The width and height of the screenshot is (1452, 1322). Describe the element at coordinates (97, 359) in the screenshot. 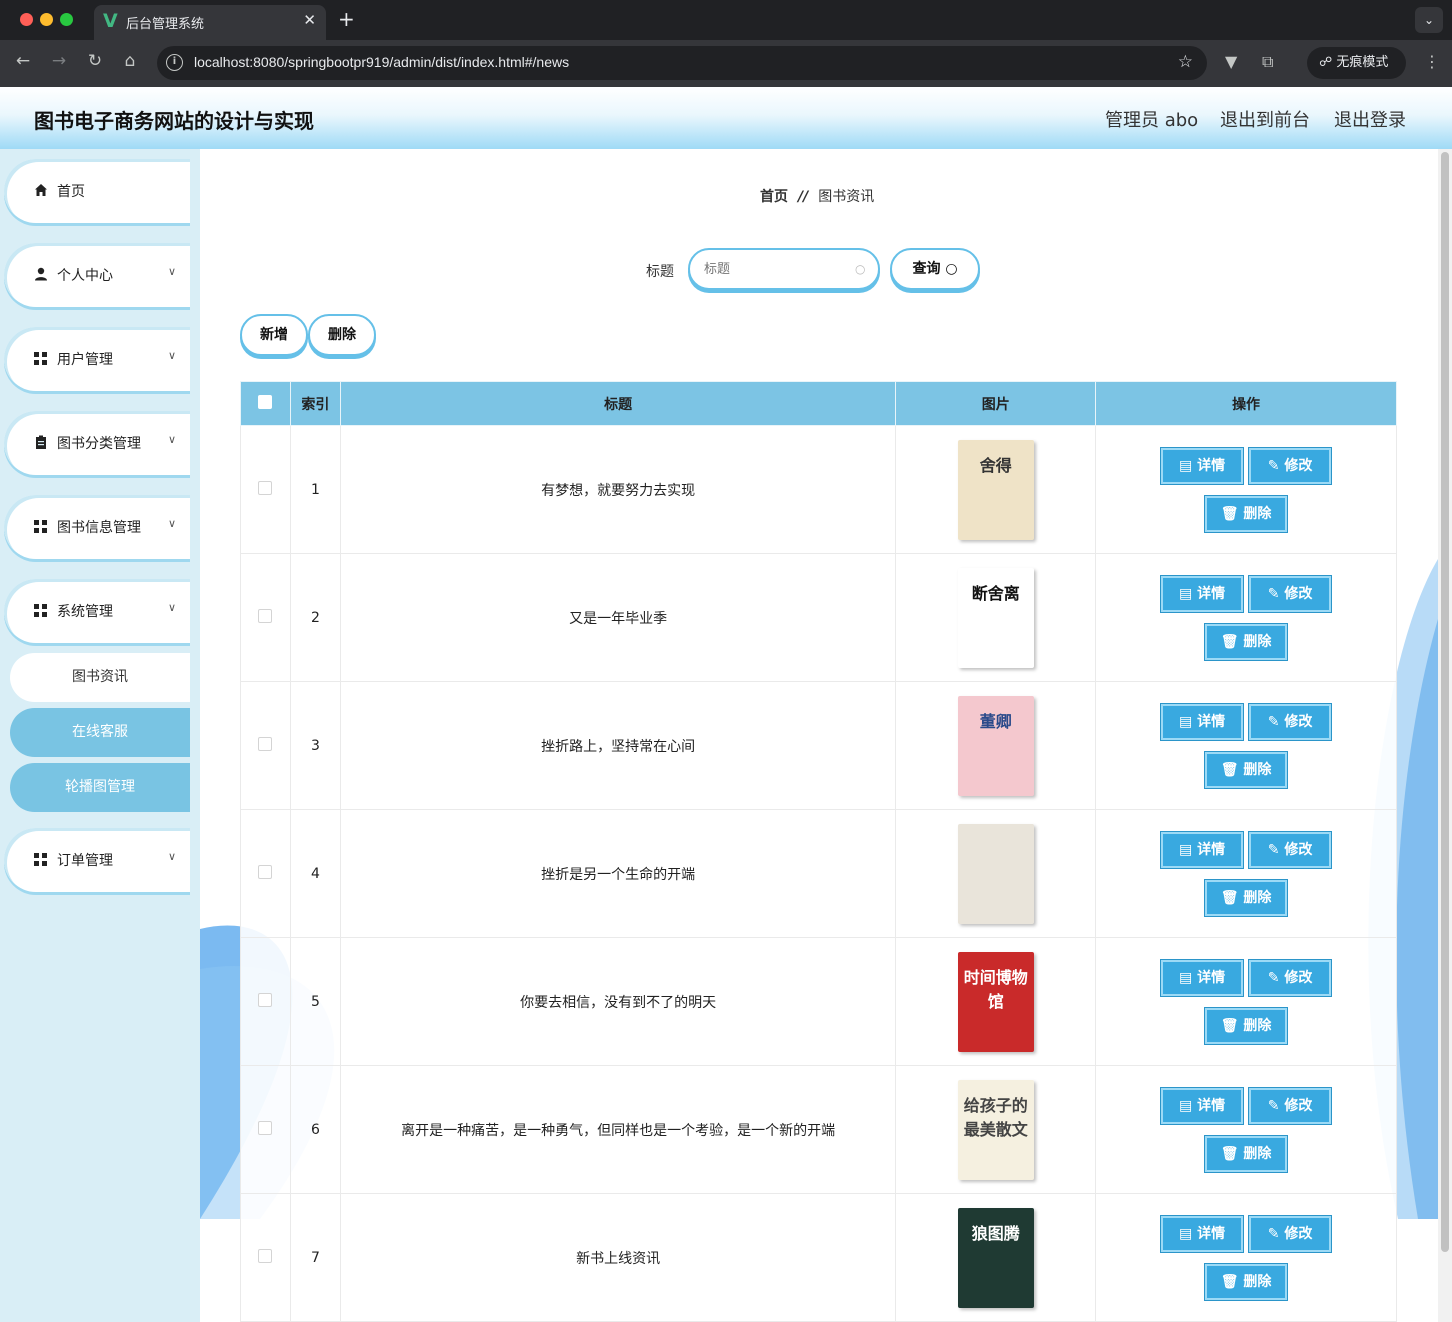

I see `sidebar-item-user-management: 用户管理 ∨` at that location.